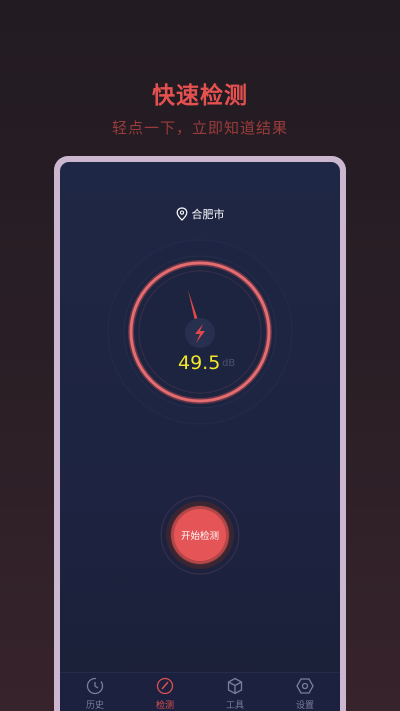 The width and height of the screenshot is (400, 711). What do you see at coordinates (164, 706) in the screenshot?
I see `tab-label: 检测` at bounding box center [164, 706].